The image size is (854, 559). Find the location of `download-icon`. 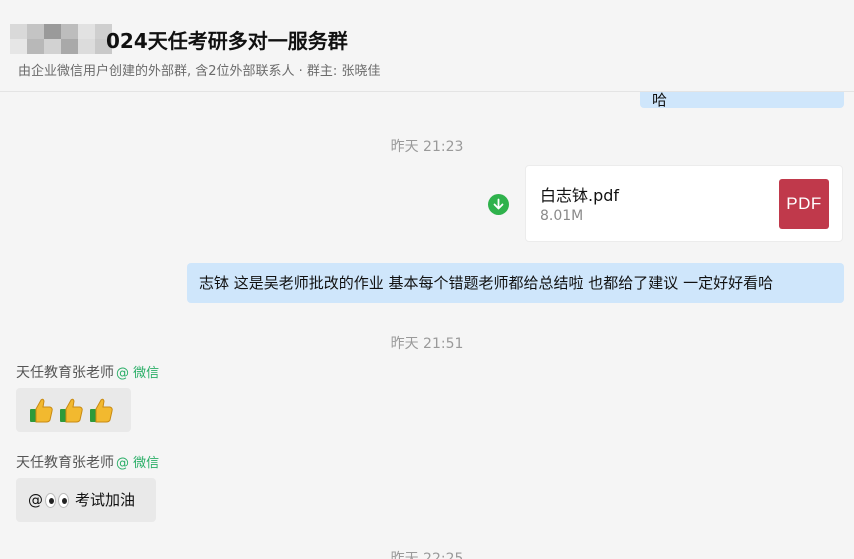

download-icon is located at coordinates (498, 204).